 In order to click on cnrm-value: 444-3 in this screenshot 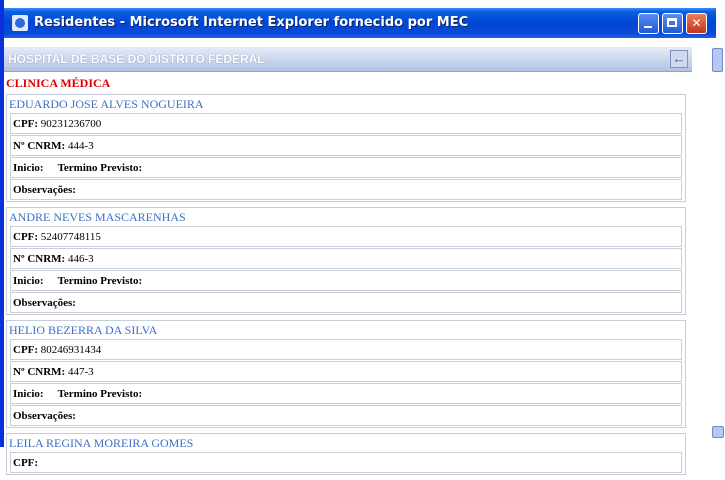, I will do `click(80, 146)`.